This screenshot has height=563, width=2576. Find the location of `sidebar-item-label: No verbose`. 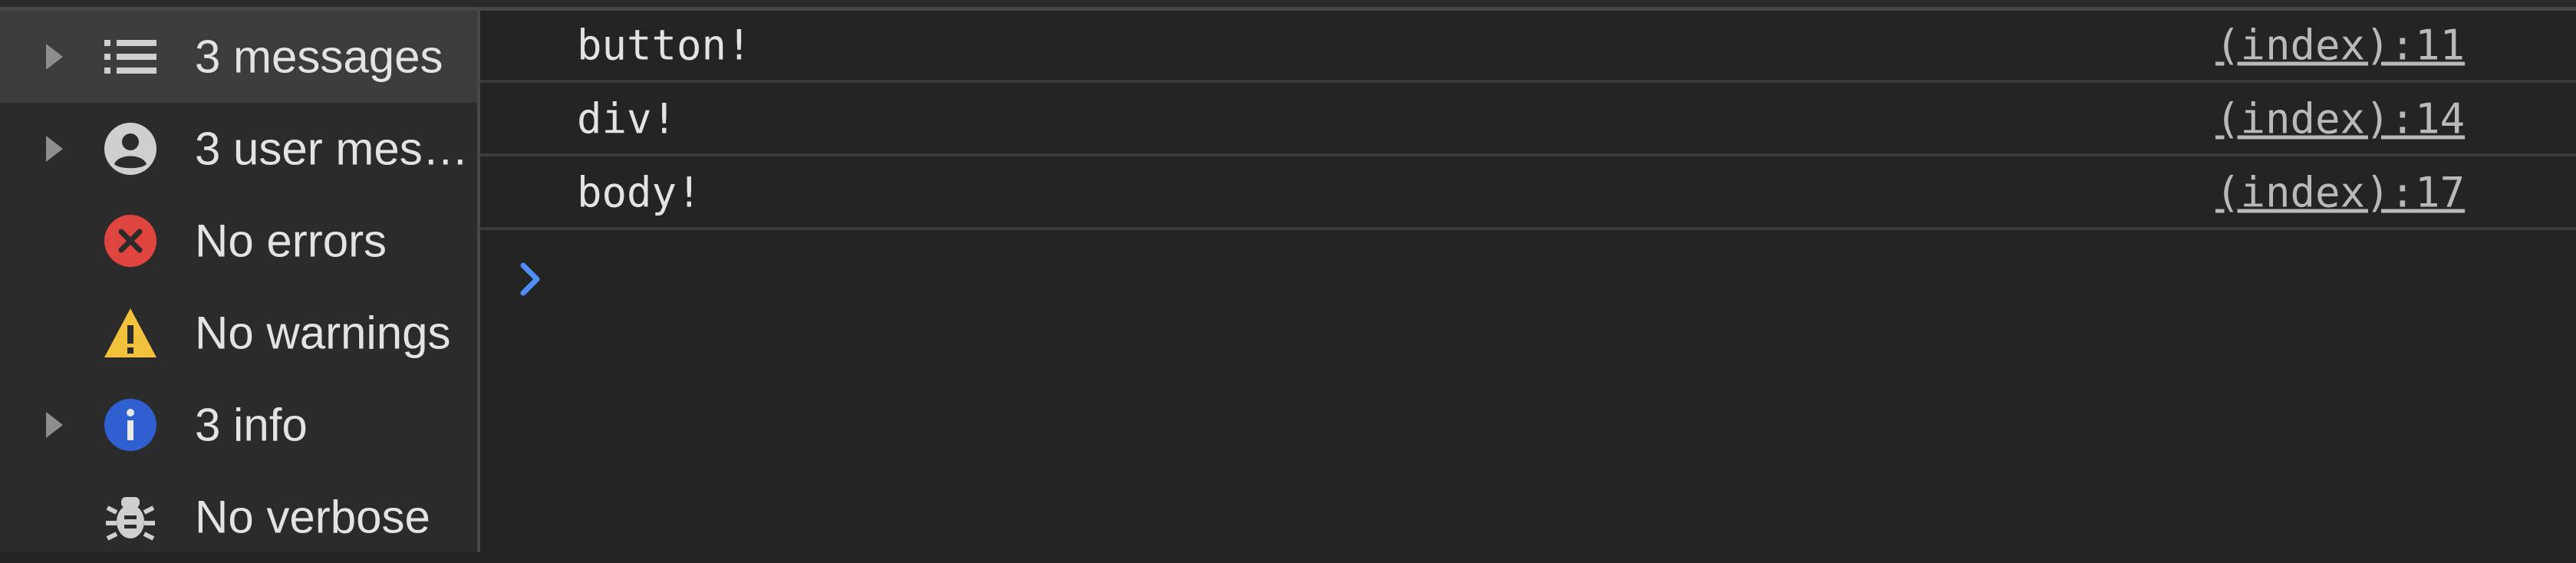

sidebar-item-label: No verbose is located at coordinates (312, 517).